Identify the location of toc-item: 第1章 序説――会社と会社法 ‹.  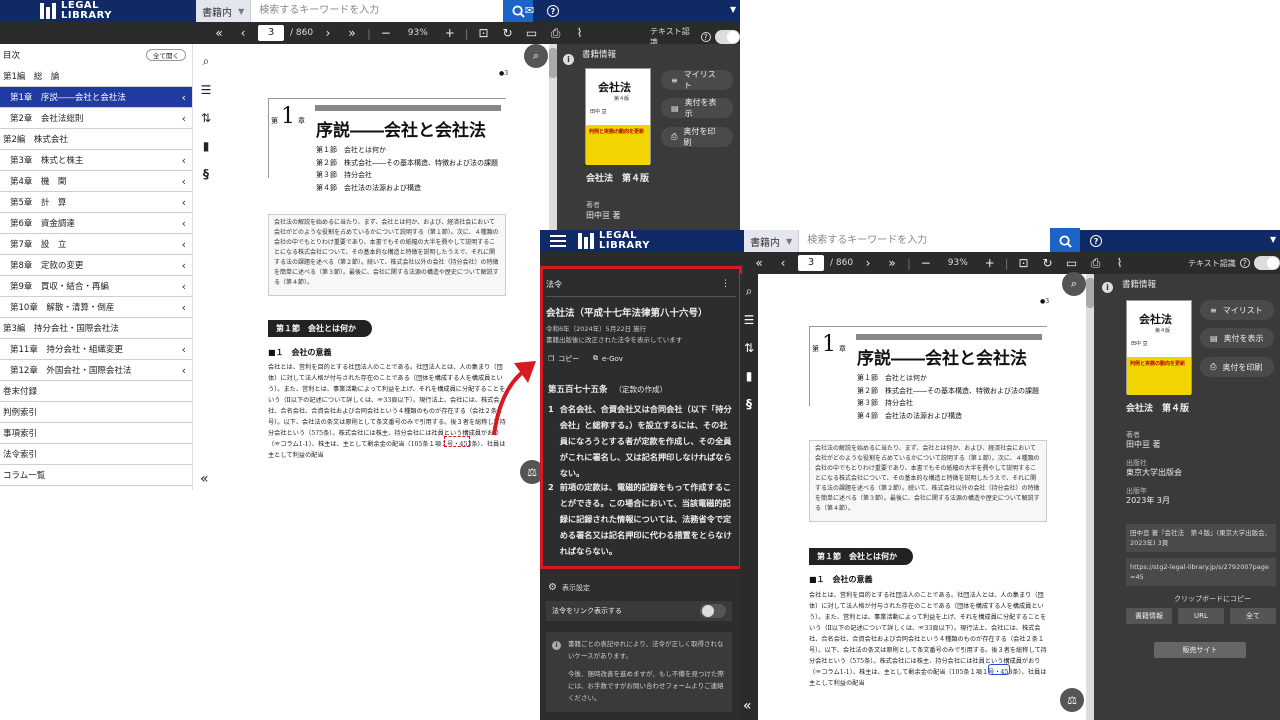
(96, 97).